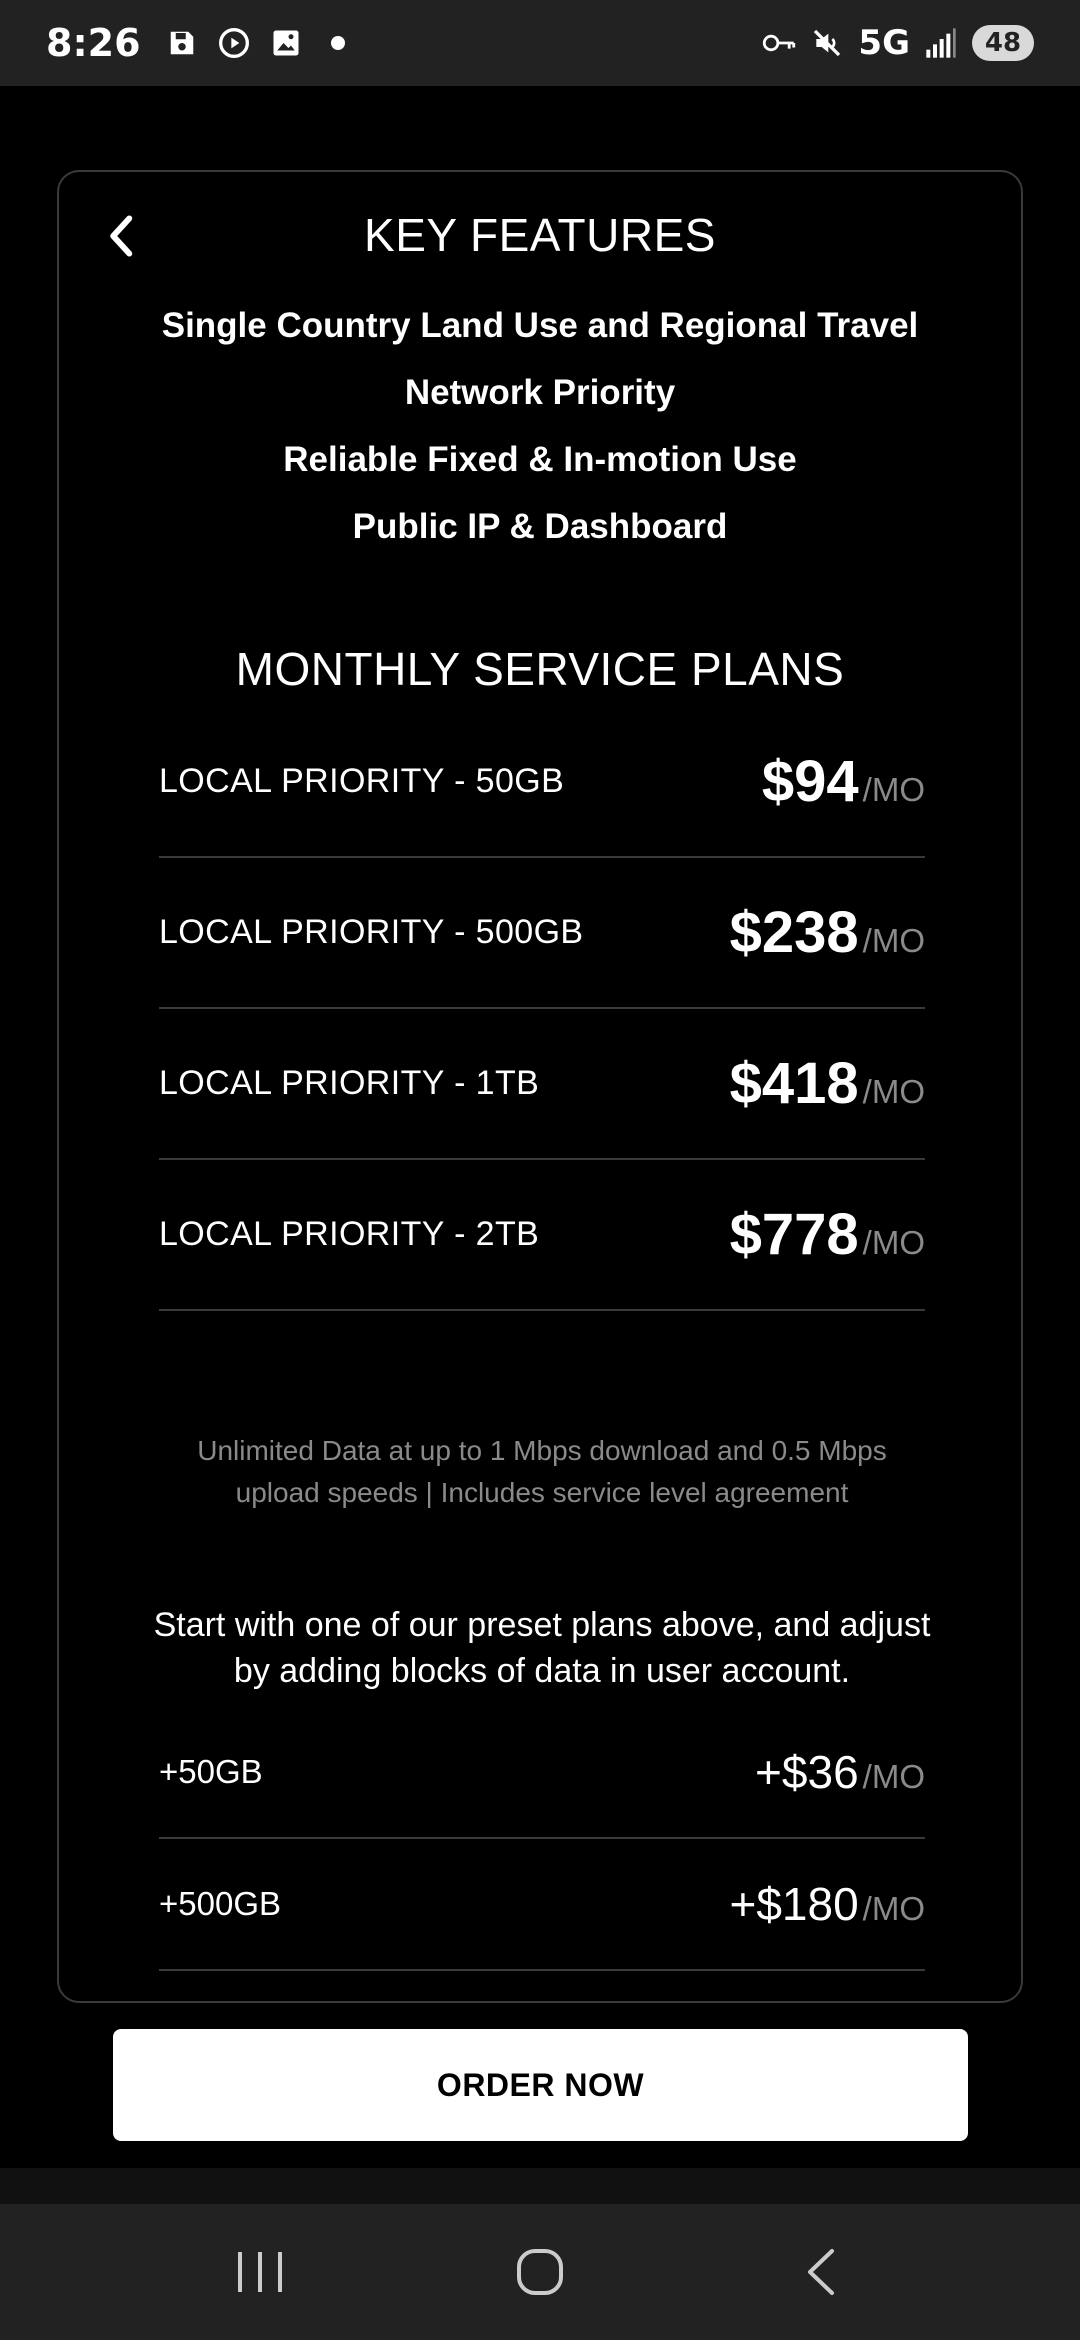  Describe the element at coordinates (349, 1234) in the screenshot. I see `plan-name: LOCAL PRIORITY - 2TB` at that location.